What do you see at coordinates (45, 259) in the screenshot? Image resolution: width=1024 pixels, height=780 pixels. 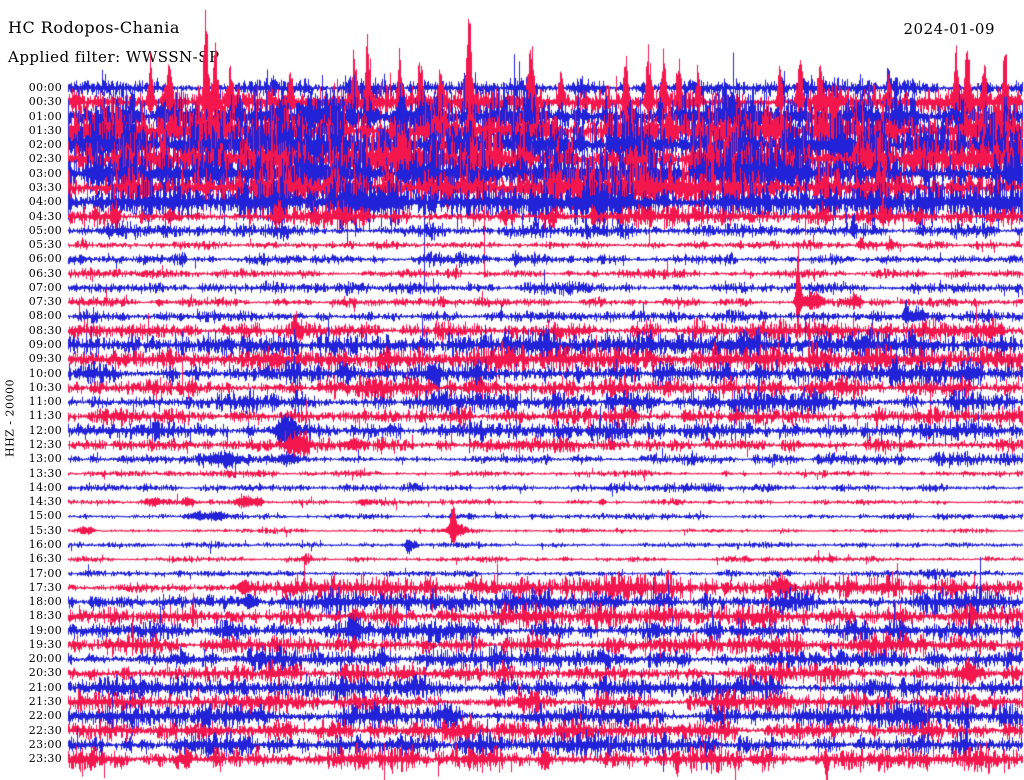 I see `time-label: 06:00` at bounding box center [45, 259].